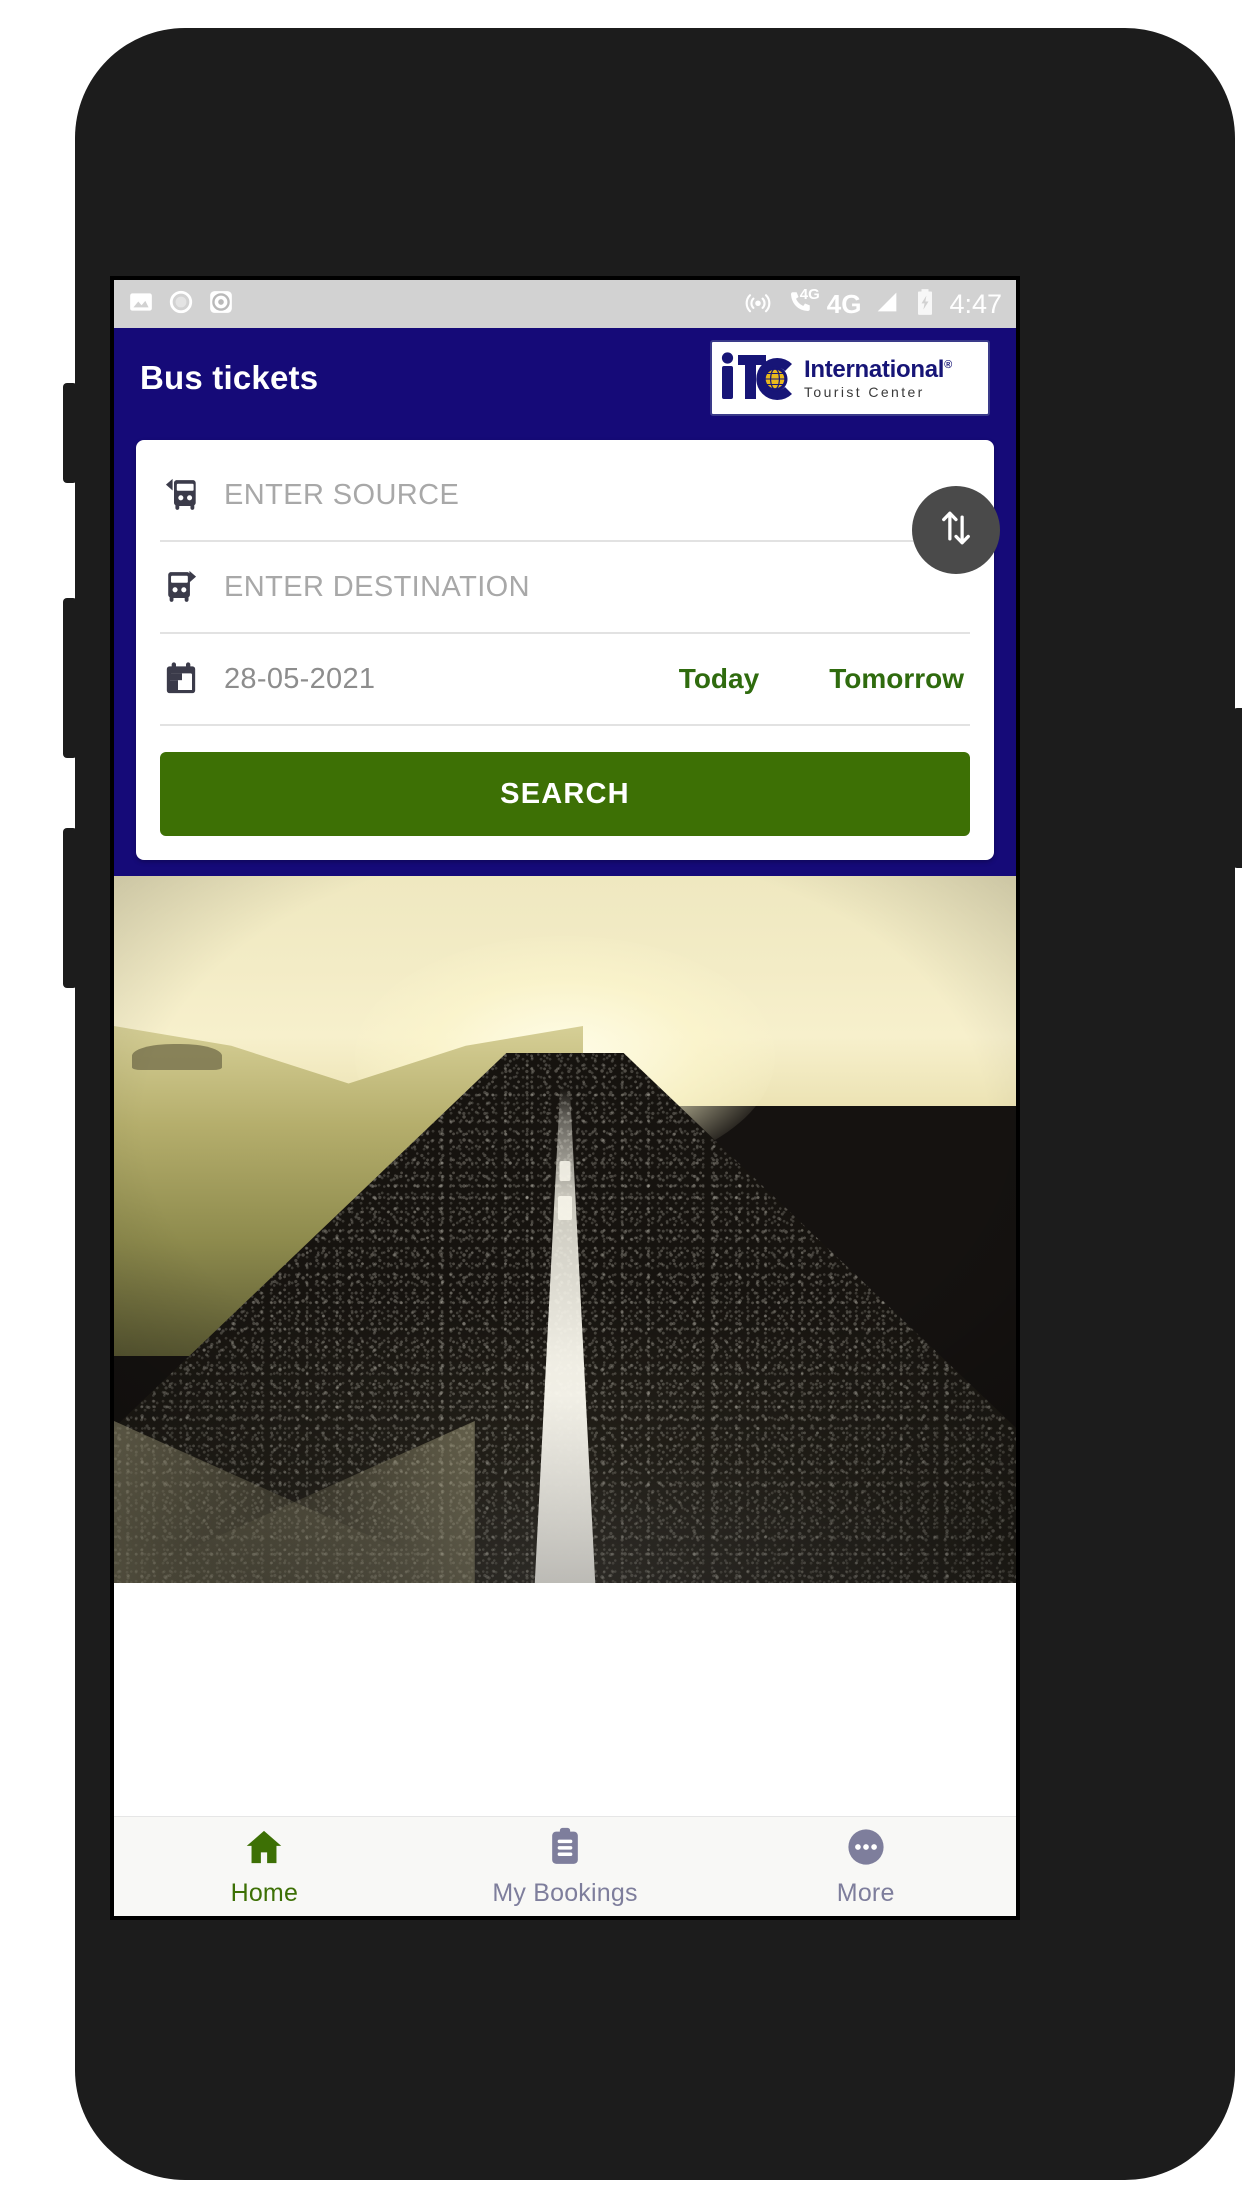 This screenshot has height=2208, width=1242. I want to click on nav-item-home: Home, so click(264, 1866).